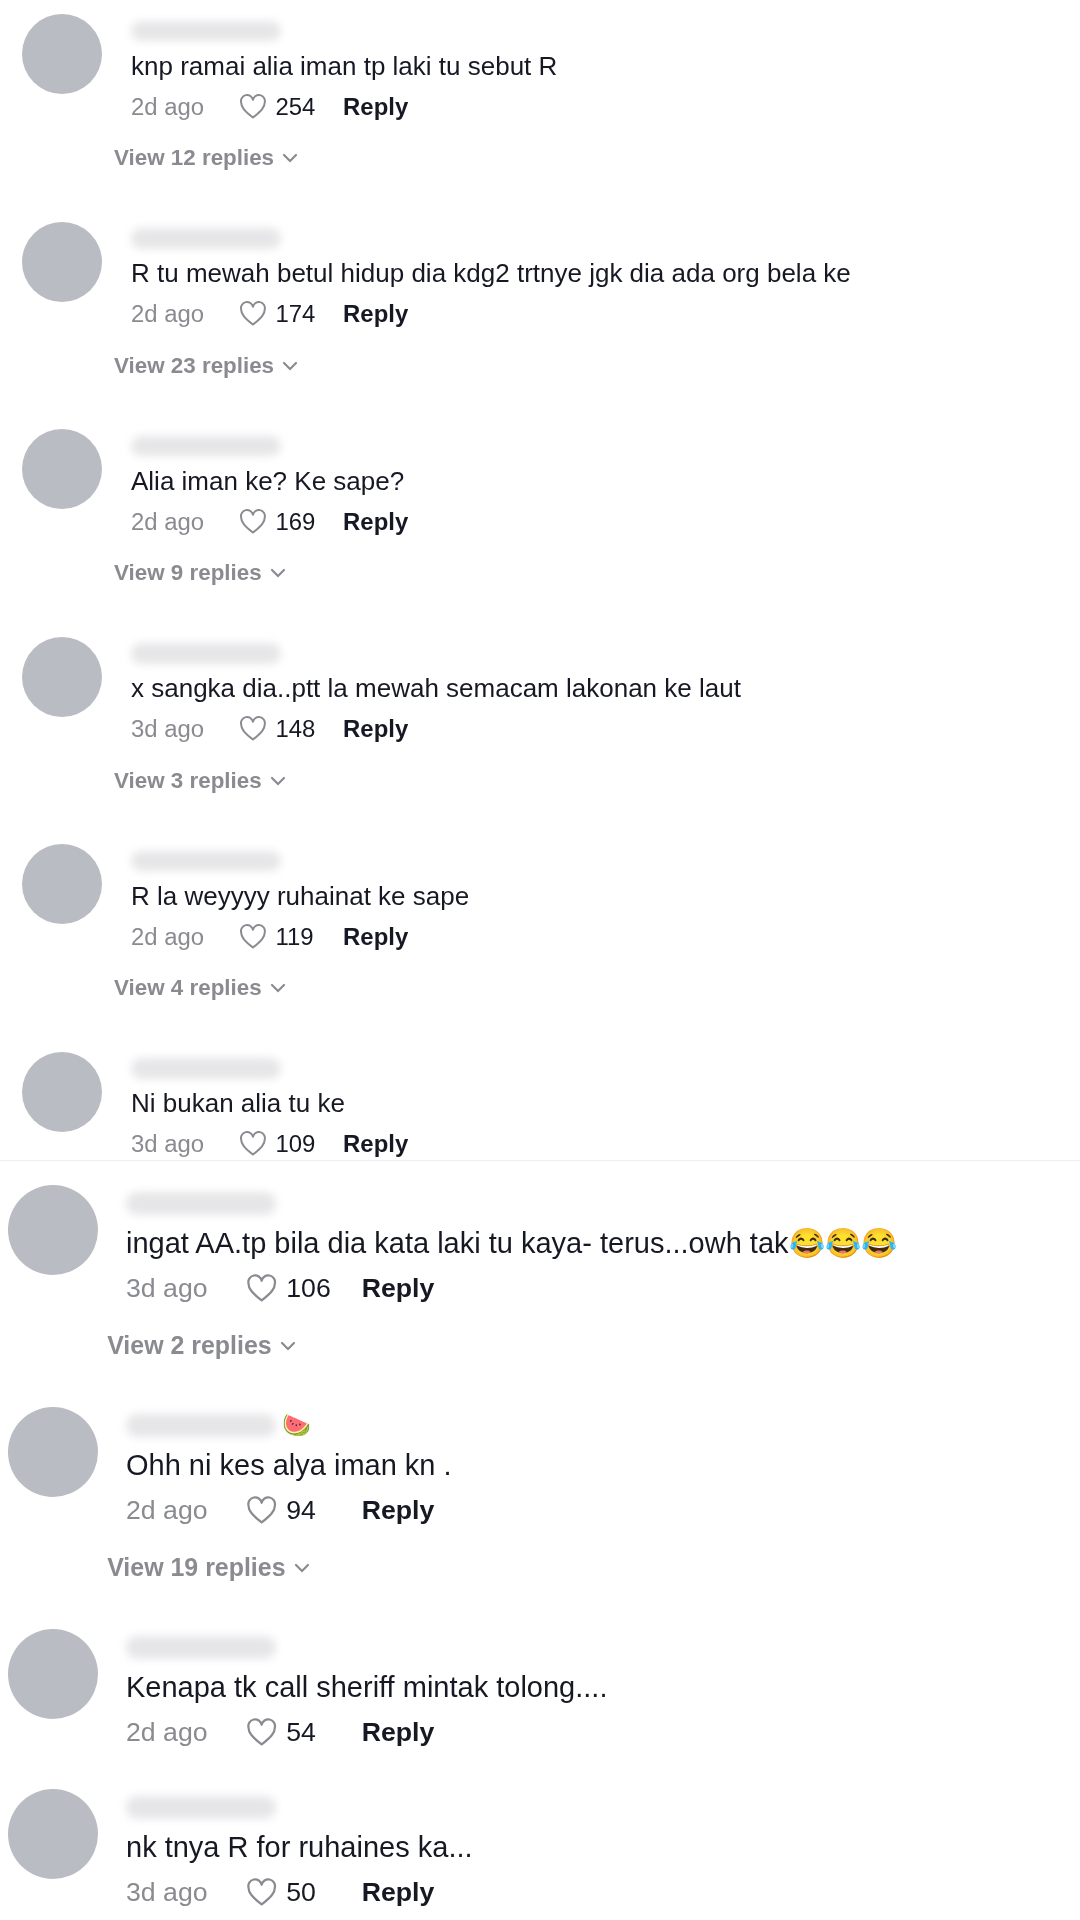 This screenshot has width=1080, height=1920. Describe the element at coordinates (436, 689) in the screenshot. I see `comment-text: x sangka dia..ptt la mewah semacam lakonan ke laut` at that location.